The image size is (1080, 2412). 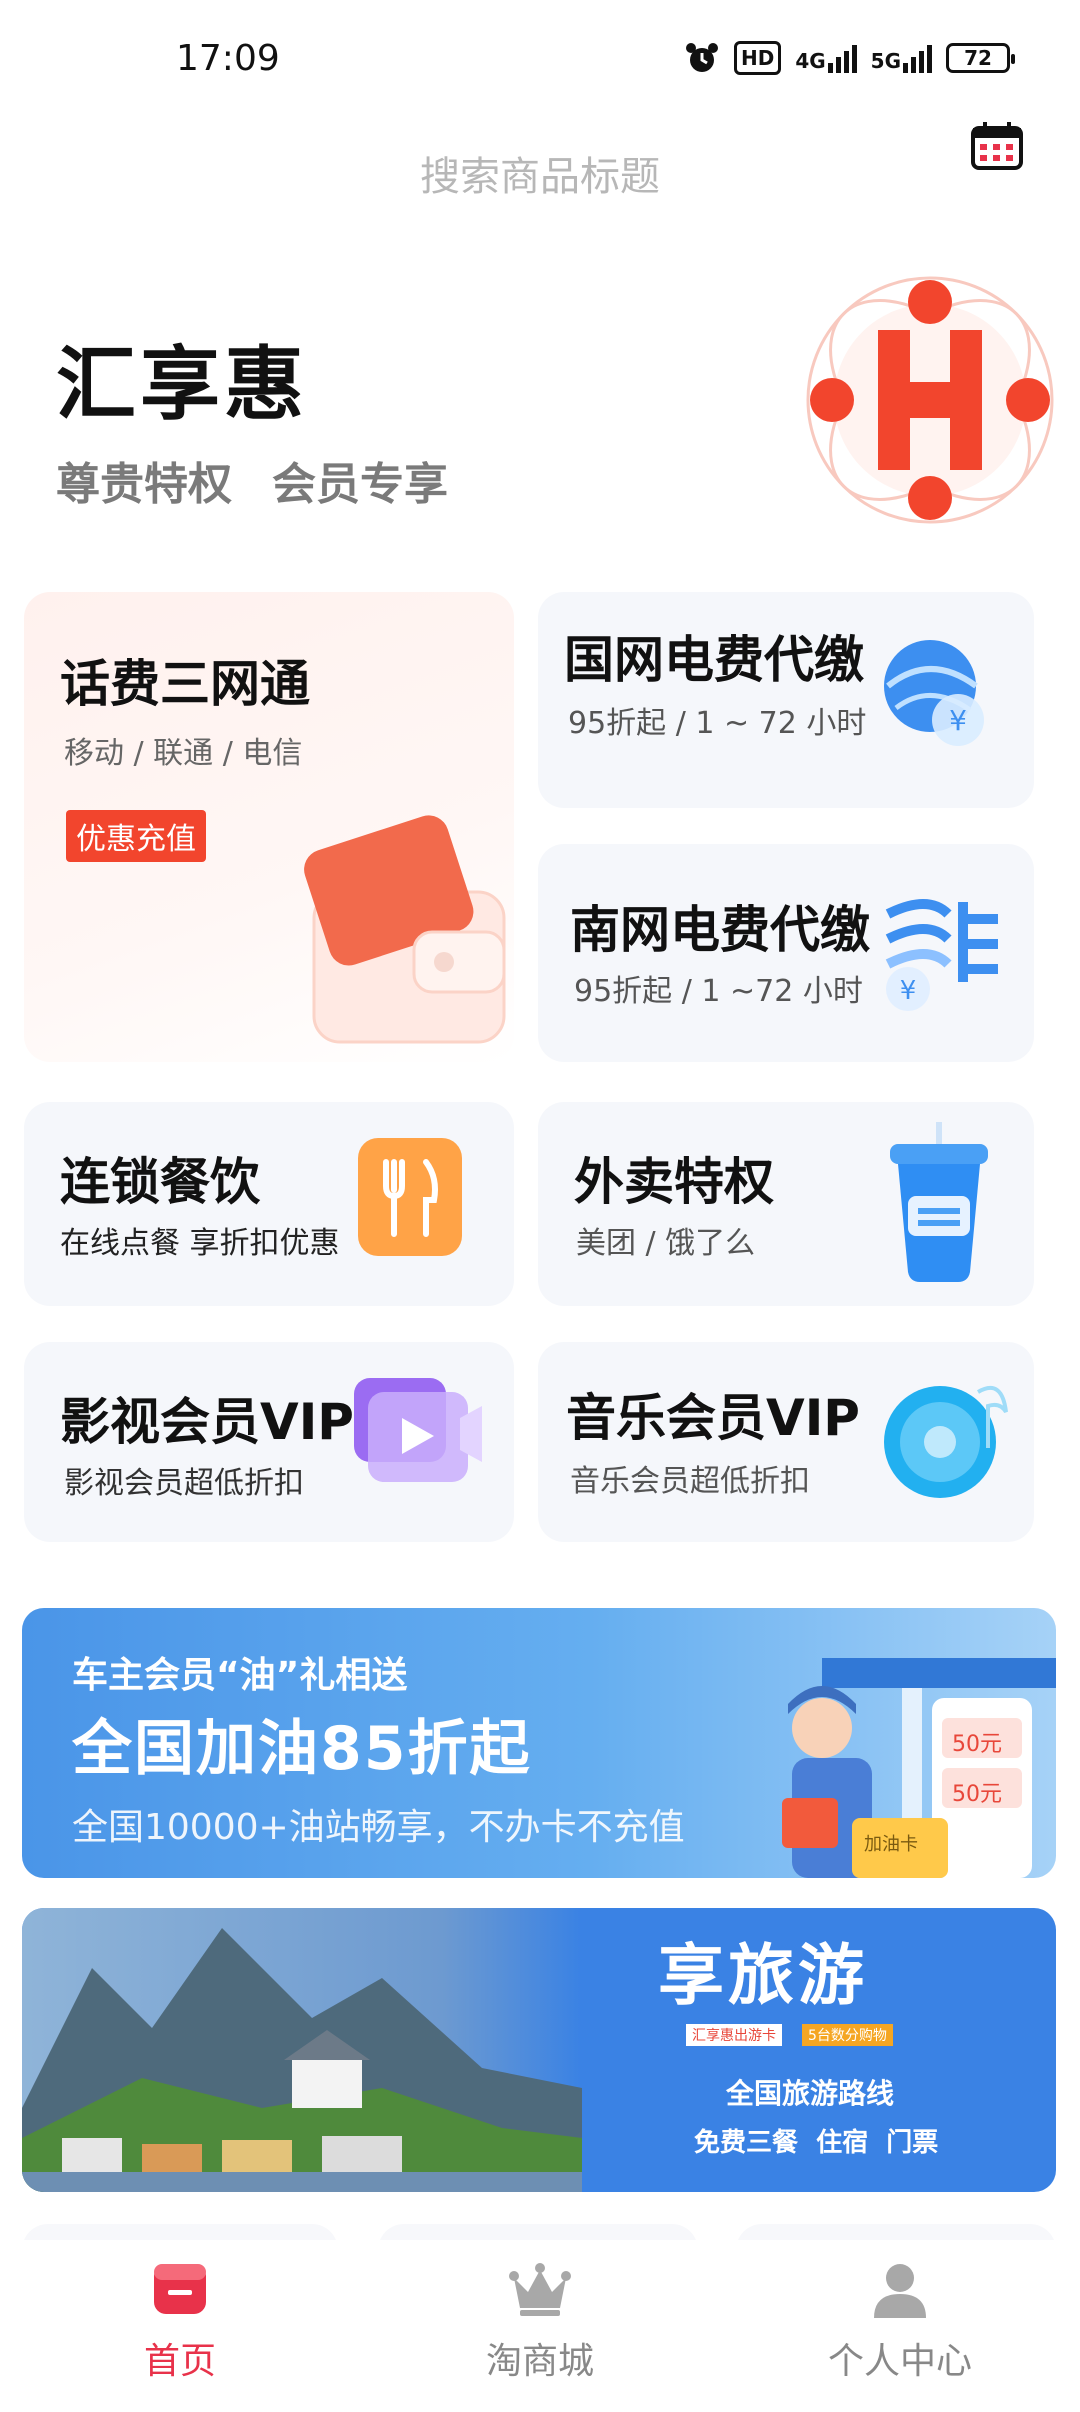 What do you see at coordinates (941, 955) in the screenshot?
I see `power-grid-icon: ¥` at bounding box center [941, 955].